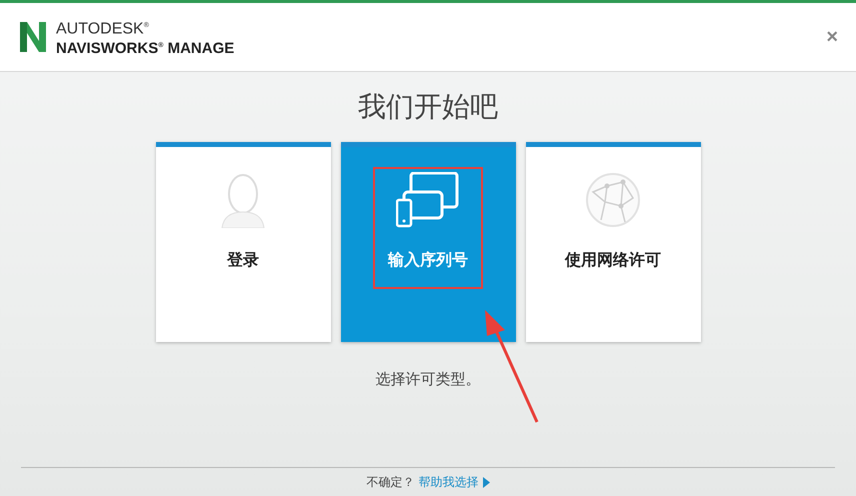  Describe the element at coordinates (428, 200) in the screenshot. I see `devices-icon` at that location.